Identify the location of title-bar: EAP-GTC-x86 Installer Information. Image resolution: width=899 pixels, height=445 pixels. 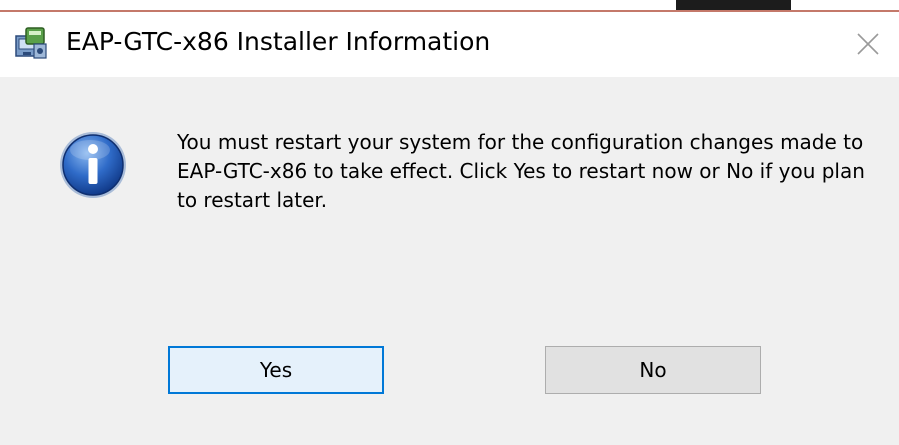
(449, 44).